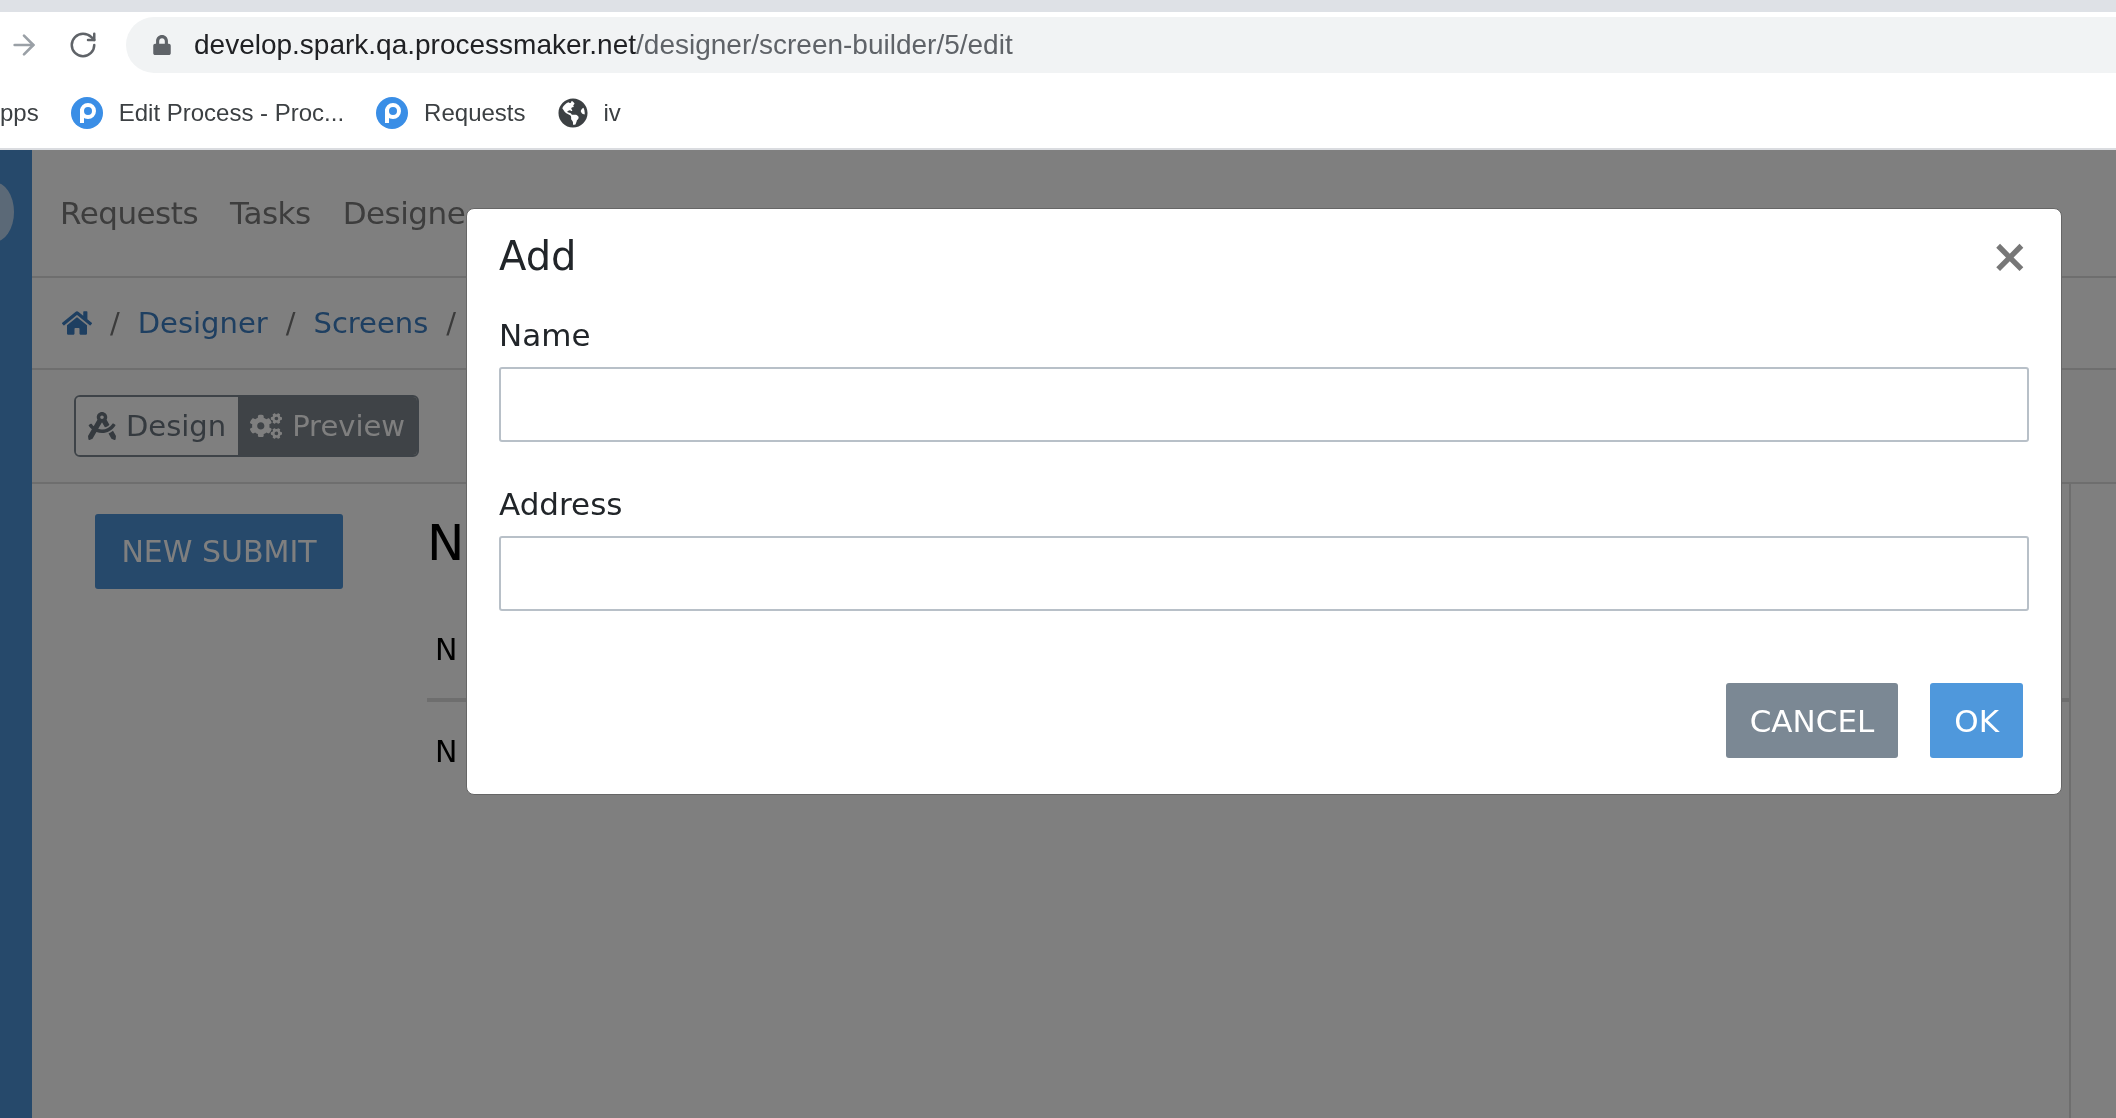 The width and height of the screenshot is (2116, 1118). What do you see at coordinates (328, 426) in the screenshot?
I see `mode-button: Preview` at bounding box center [328, 426].